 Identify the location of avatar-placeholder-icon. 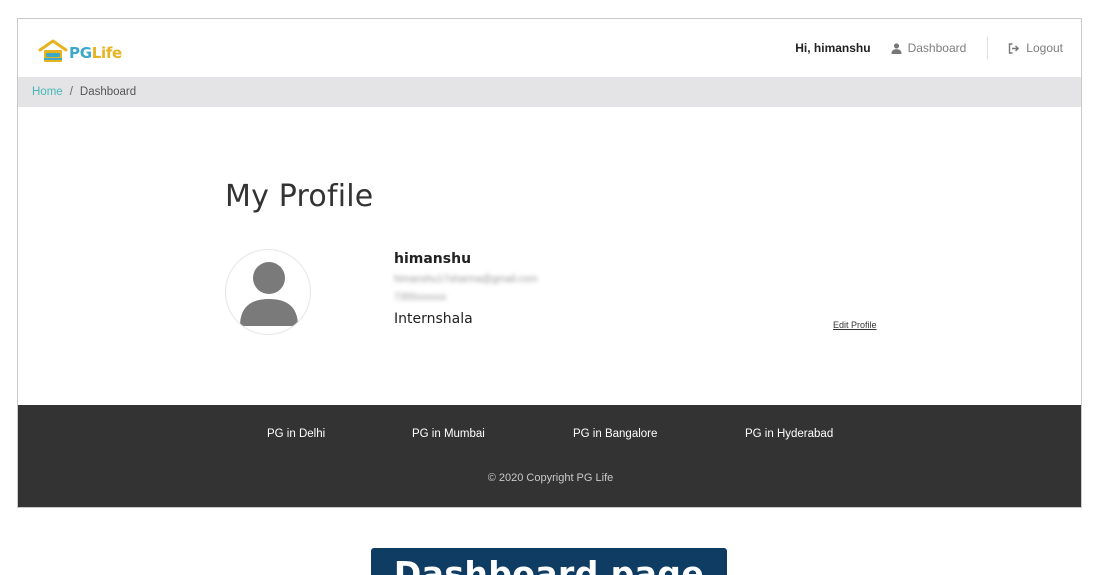
(269, 294).